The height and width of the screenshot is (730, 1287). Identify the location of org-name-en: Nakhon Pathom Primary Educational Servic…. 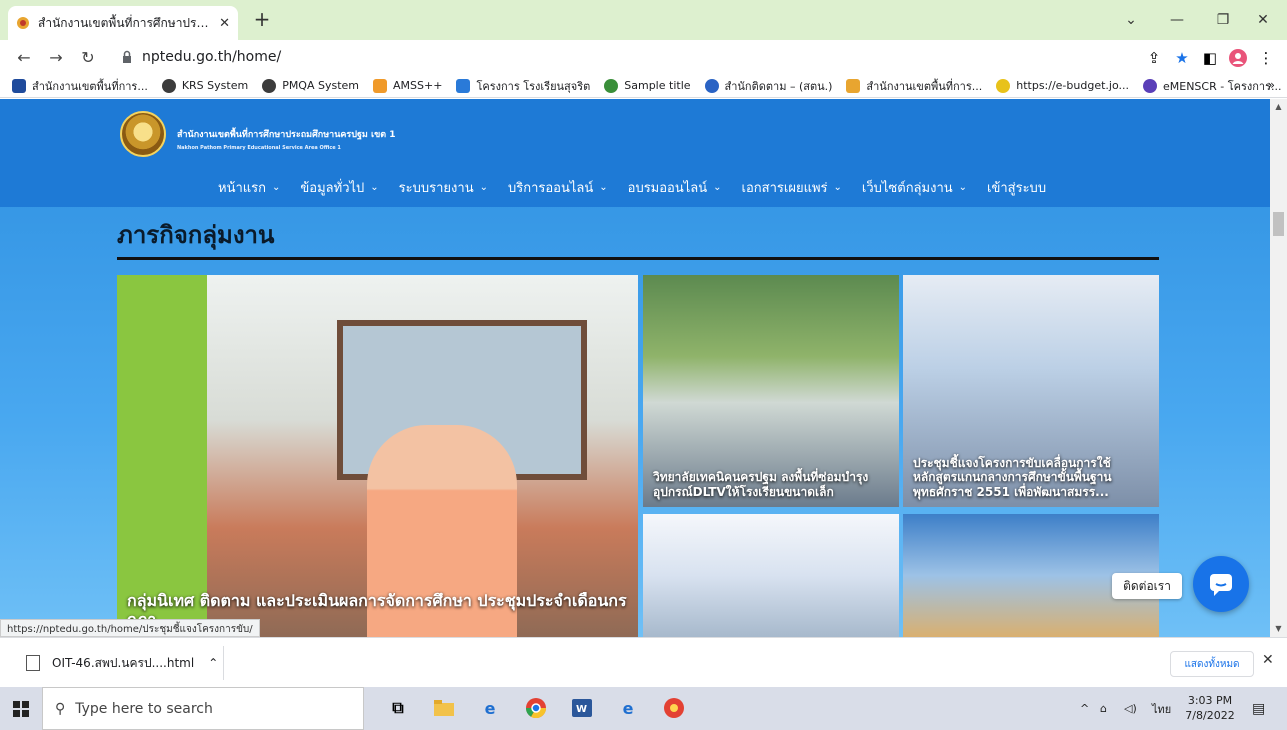
(259, 148).